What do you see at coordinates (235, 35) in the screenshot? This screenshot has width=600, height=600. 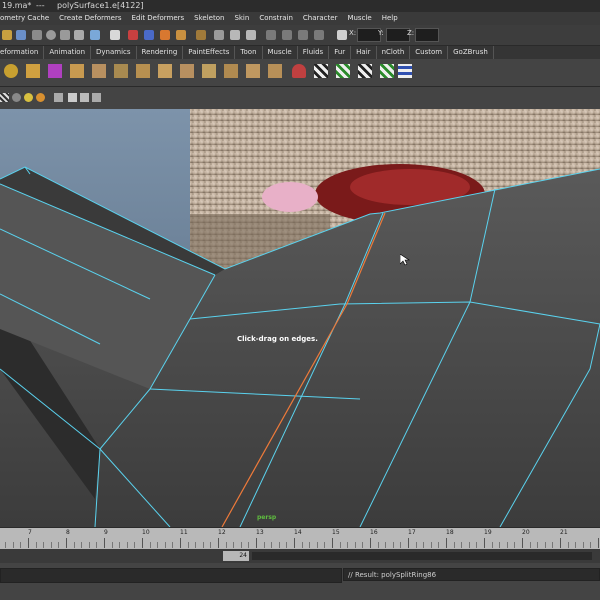 I see `panel-layout-icon` at bounding box center [235, 35].